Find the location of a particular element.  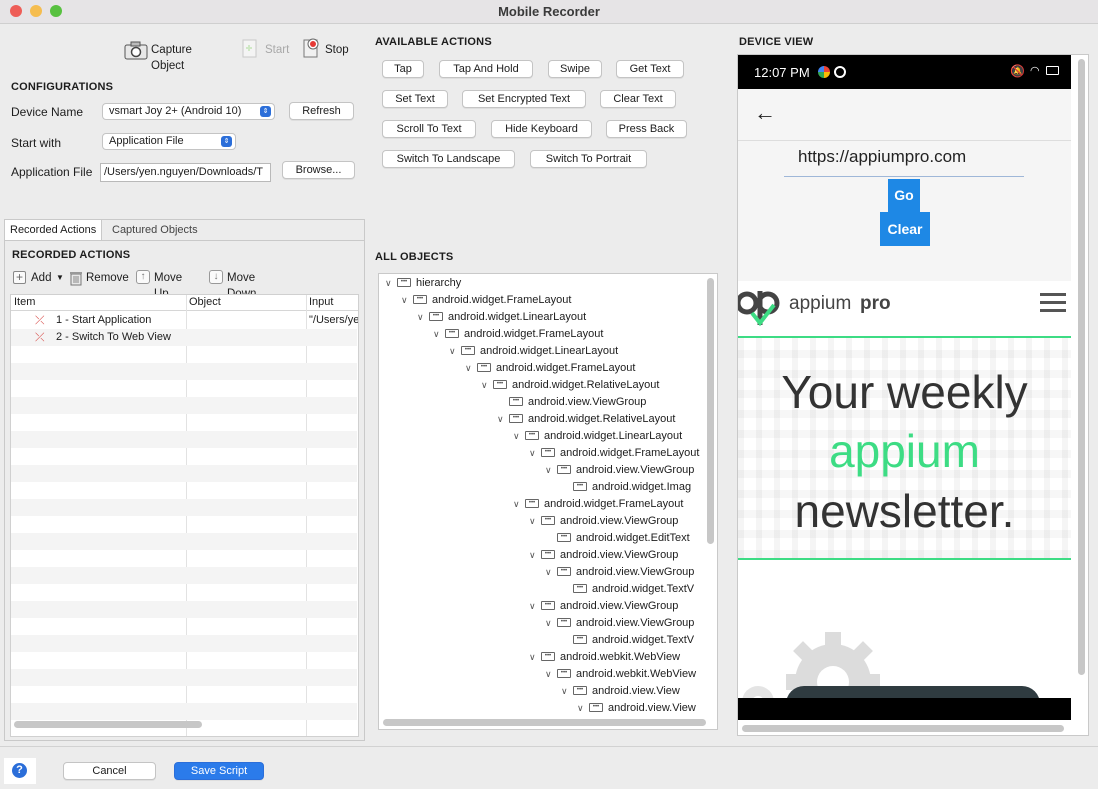

tree-node: ••• android.view.ViewGroup is located at coordinates (571, 402).